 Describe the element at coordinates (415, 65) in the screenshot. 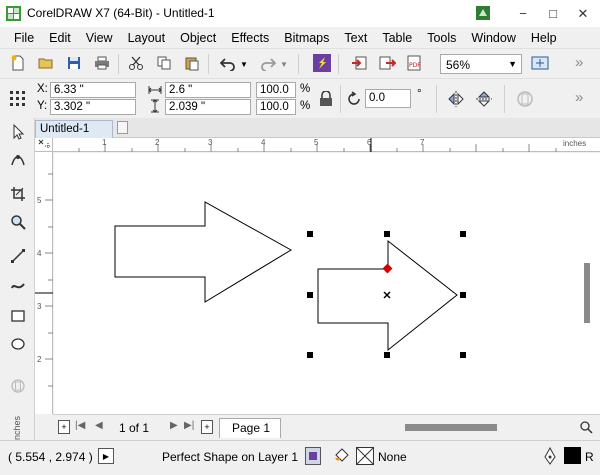

I see `svg-text: PDF` at that location.